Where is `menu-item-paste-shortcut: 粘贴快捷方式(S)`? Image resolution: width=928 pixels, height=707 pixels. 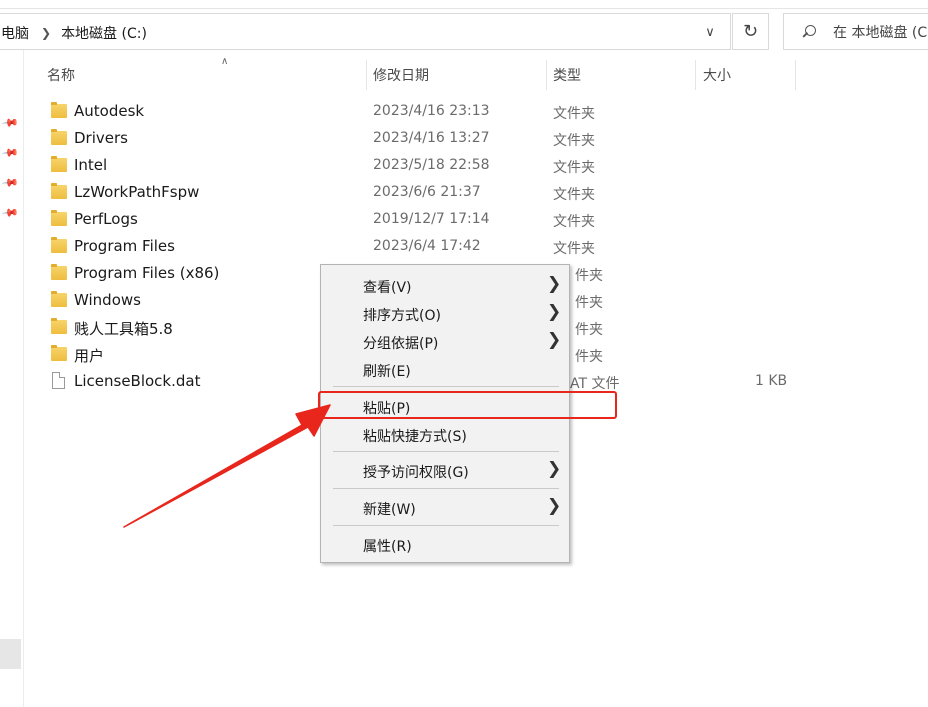 menu-item-paste-shortcut: 粘贴快捷方式(S) is located at coordinates (445, 434).